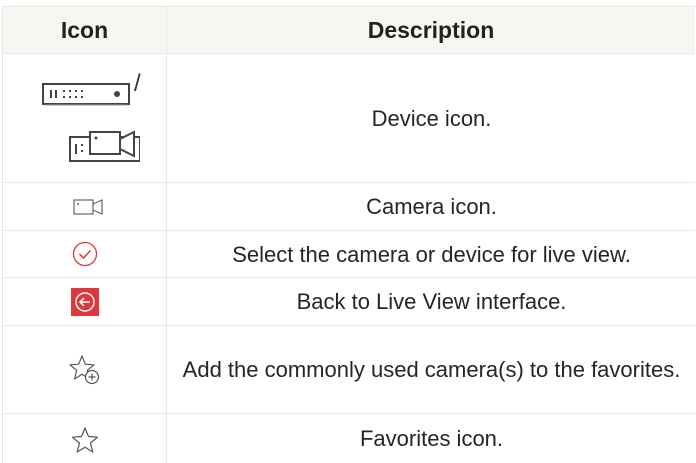 The image size is (696, 463). I want to click on description-cell: Camera icon., so click(431, 206).